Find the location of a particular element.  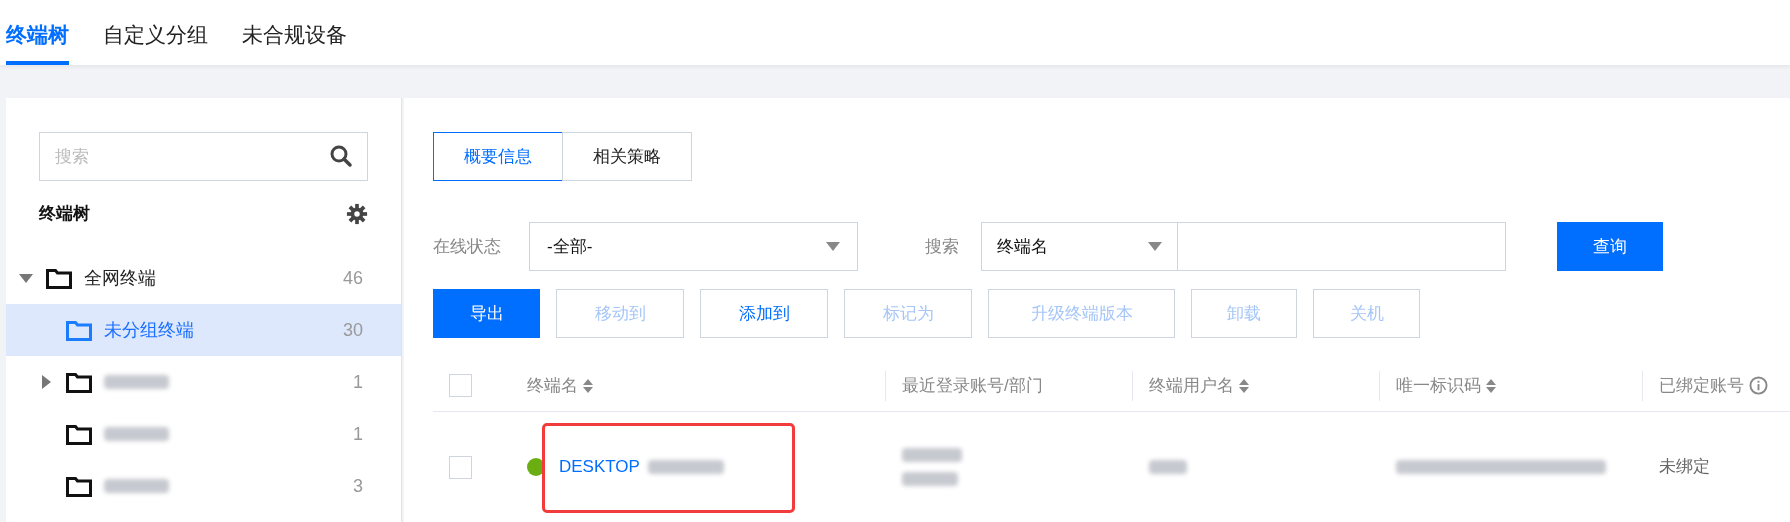

filter-label: 搜索 is located at coordinates (942, 246).